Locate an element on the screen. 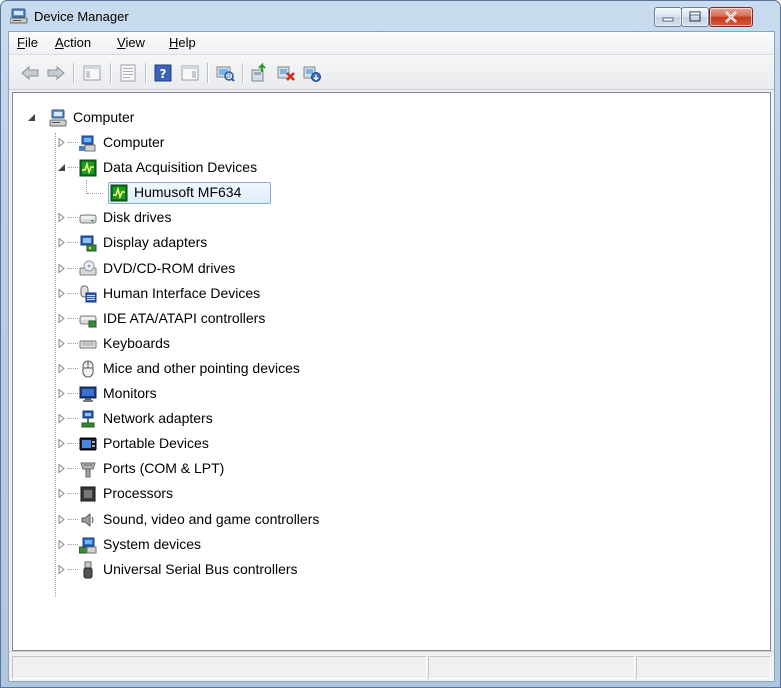  ide-controller-icon is located at coordinates (88, 321).